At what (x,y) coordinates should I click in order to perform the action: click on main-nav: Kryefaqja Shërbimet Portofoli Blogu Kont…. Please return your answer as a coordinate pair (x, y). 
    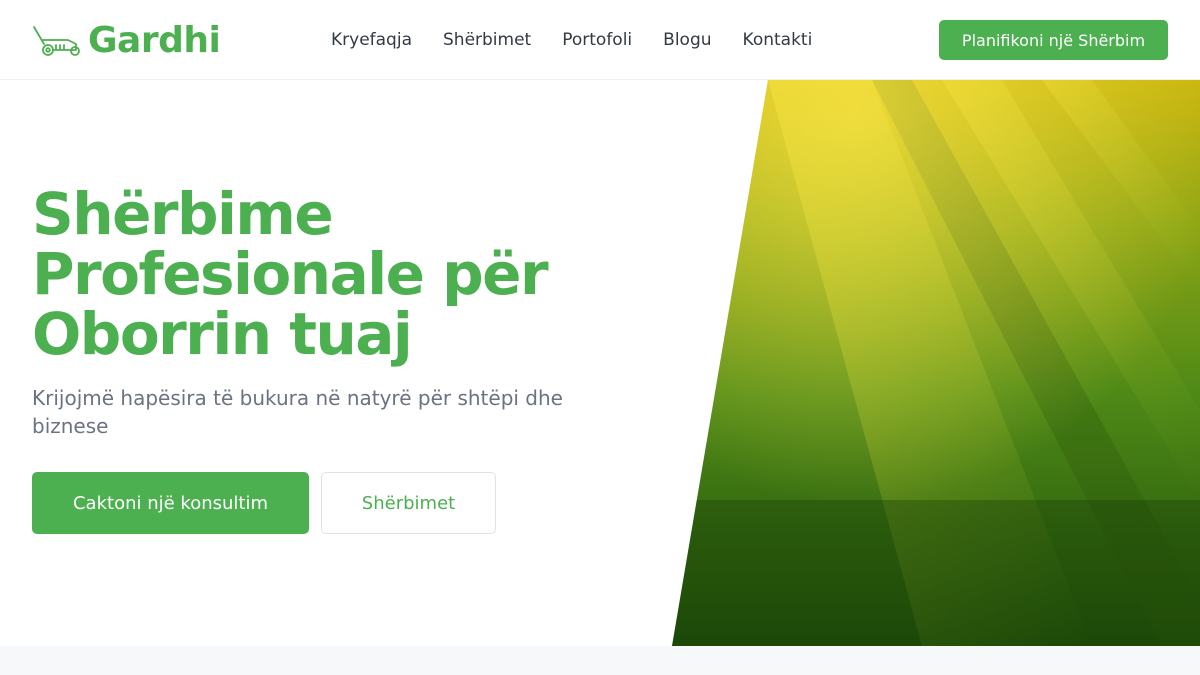
    Looking at the image, I should click on (587, 40).